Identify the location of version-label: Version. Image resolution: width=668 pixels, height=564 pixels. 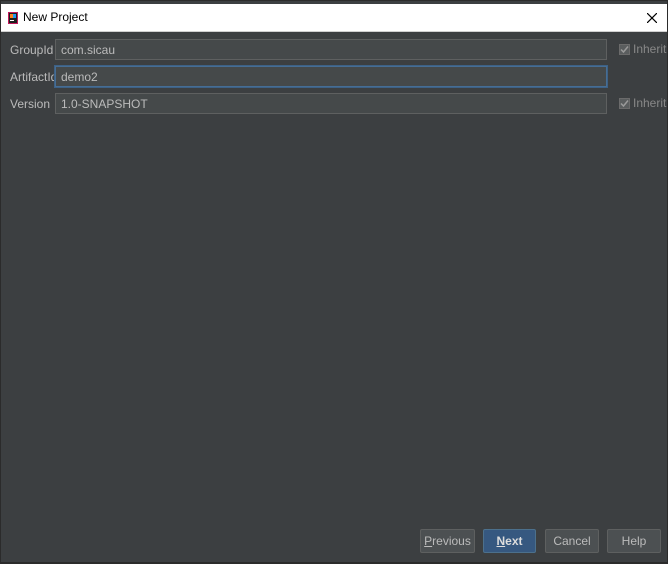
(30, 104).